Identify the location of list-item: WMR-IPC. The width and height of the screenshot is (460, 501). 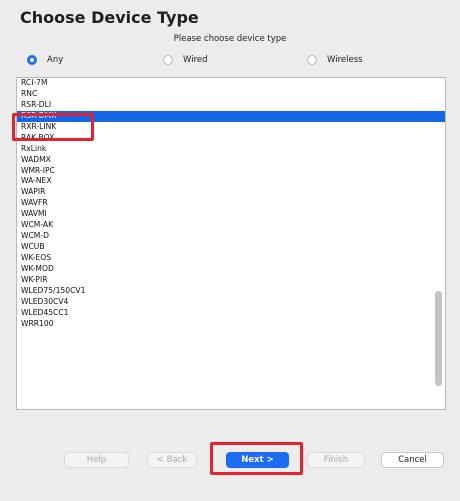
(231, 171).